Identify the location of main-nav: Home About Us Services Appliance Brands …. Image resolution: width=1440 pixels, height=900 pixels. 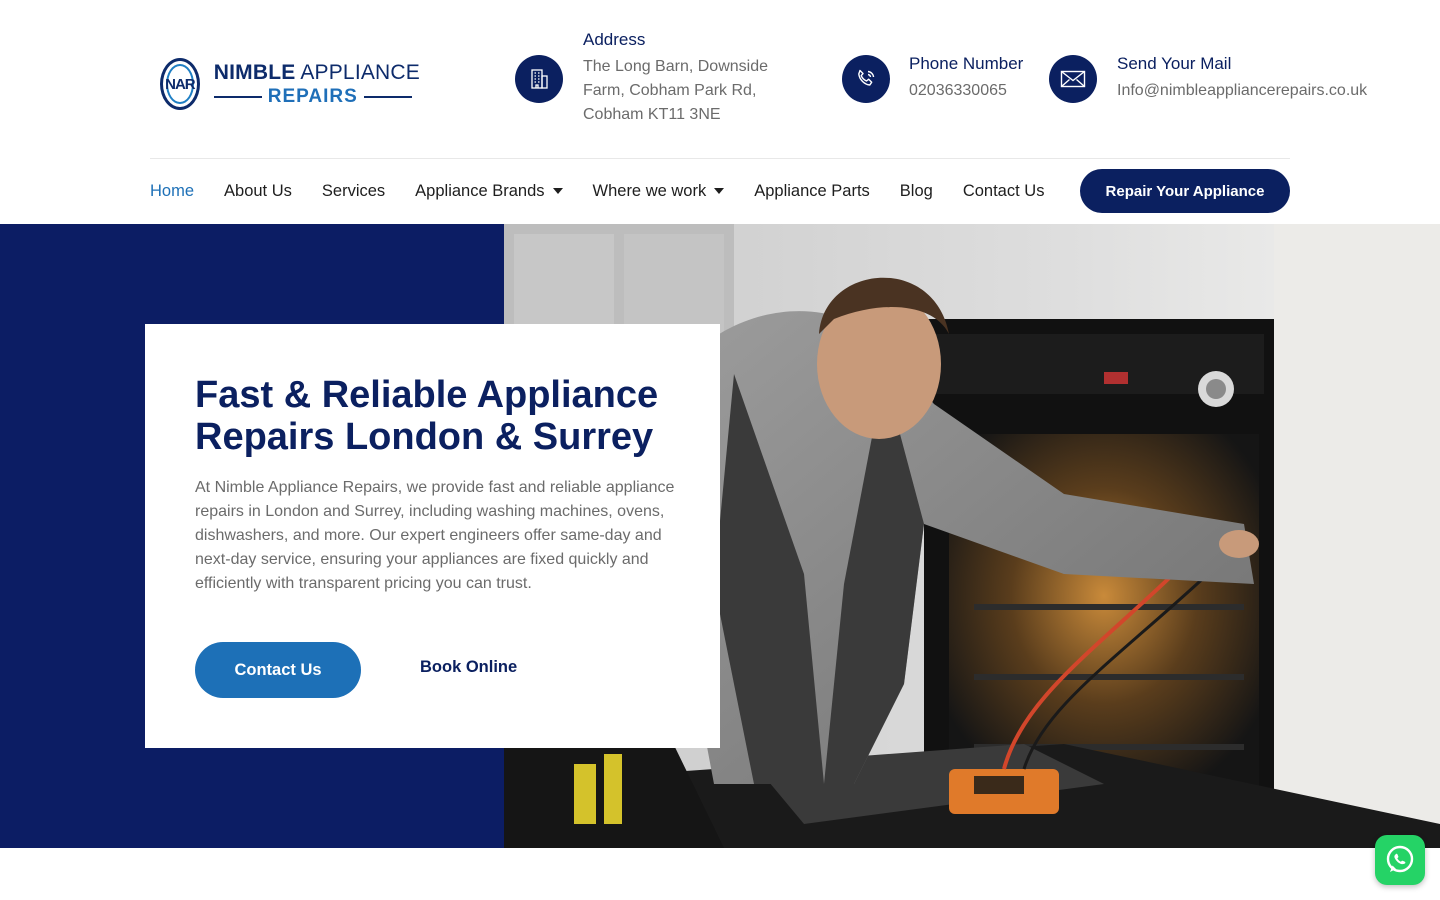
(612, 191).